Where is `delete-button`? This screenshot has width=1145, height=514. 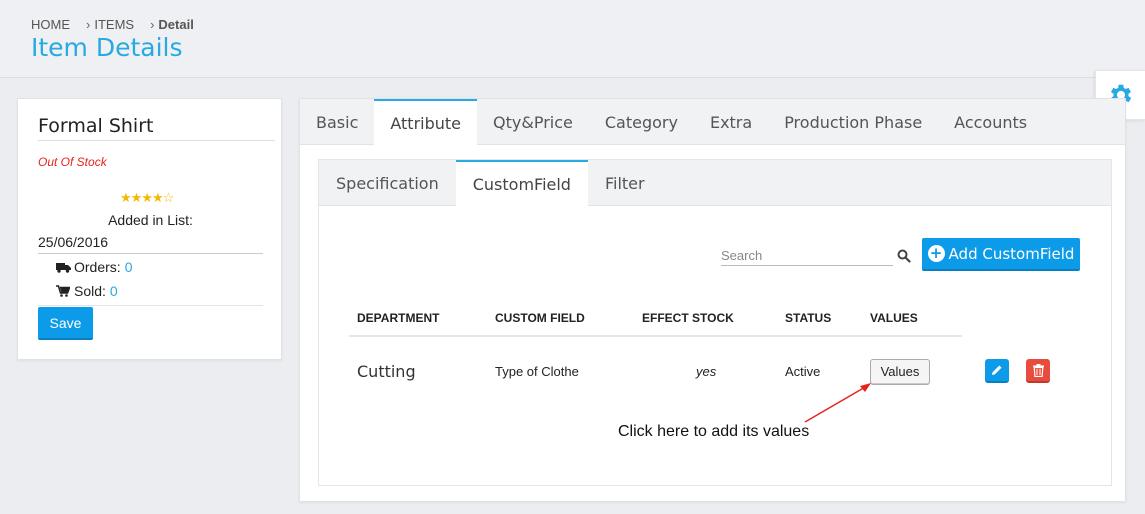
delete-button is located at coordinates (1038, 371).